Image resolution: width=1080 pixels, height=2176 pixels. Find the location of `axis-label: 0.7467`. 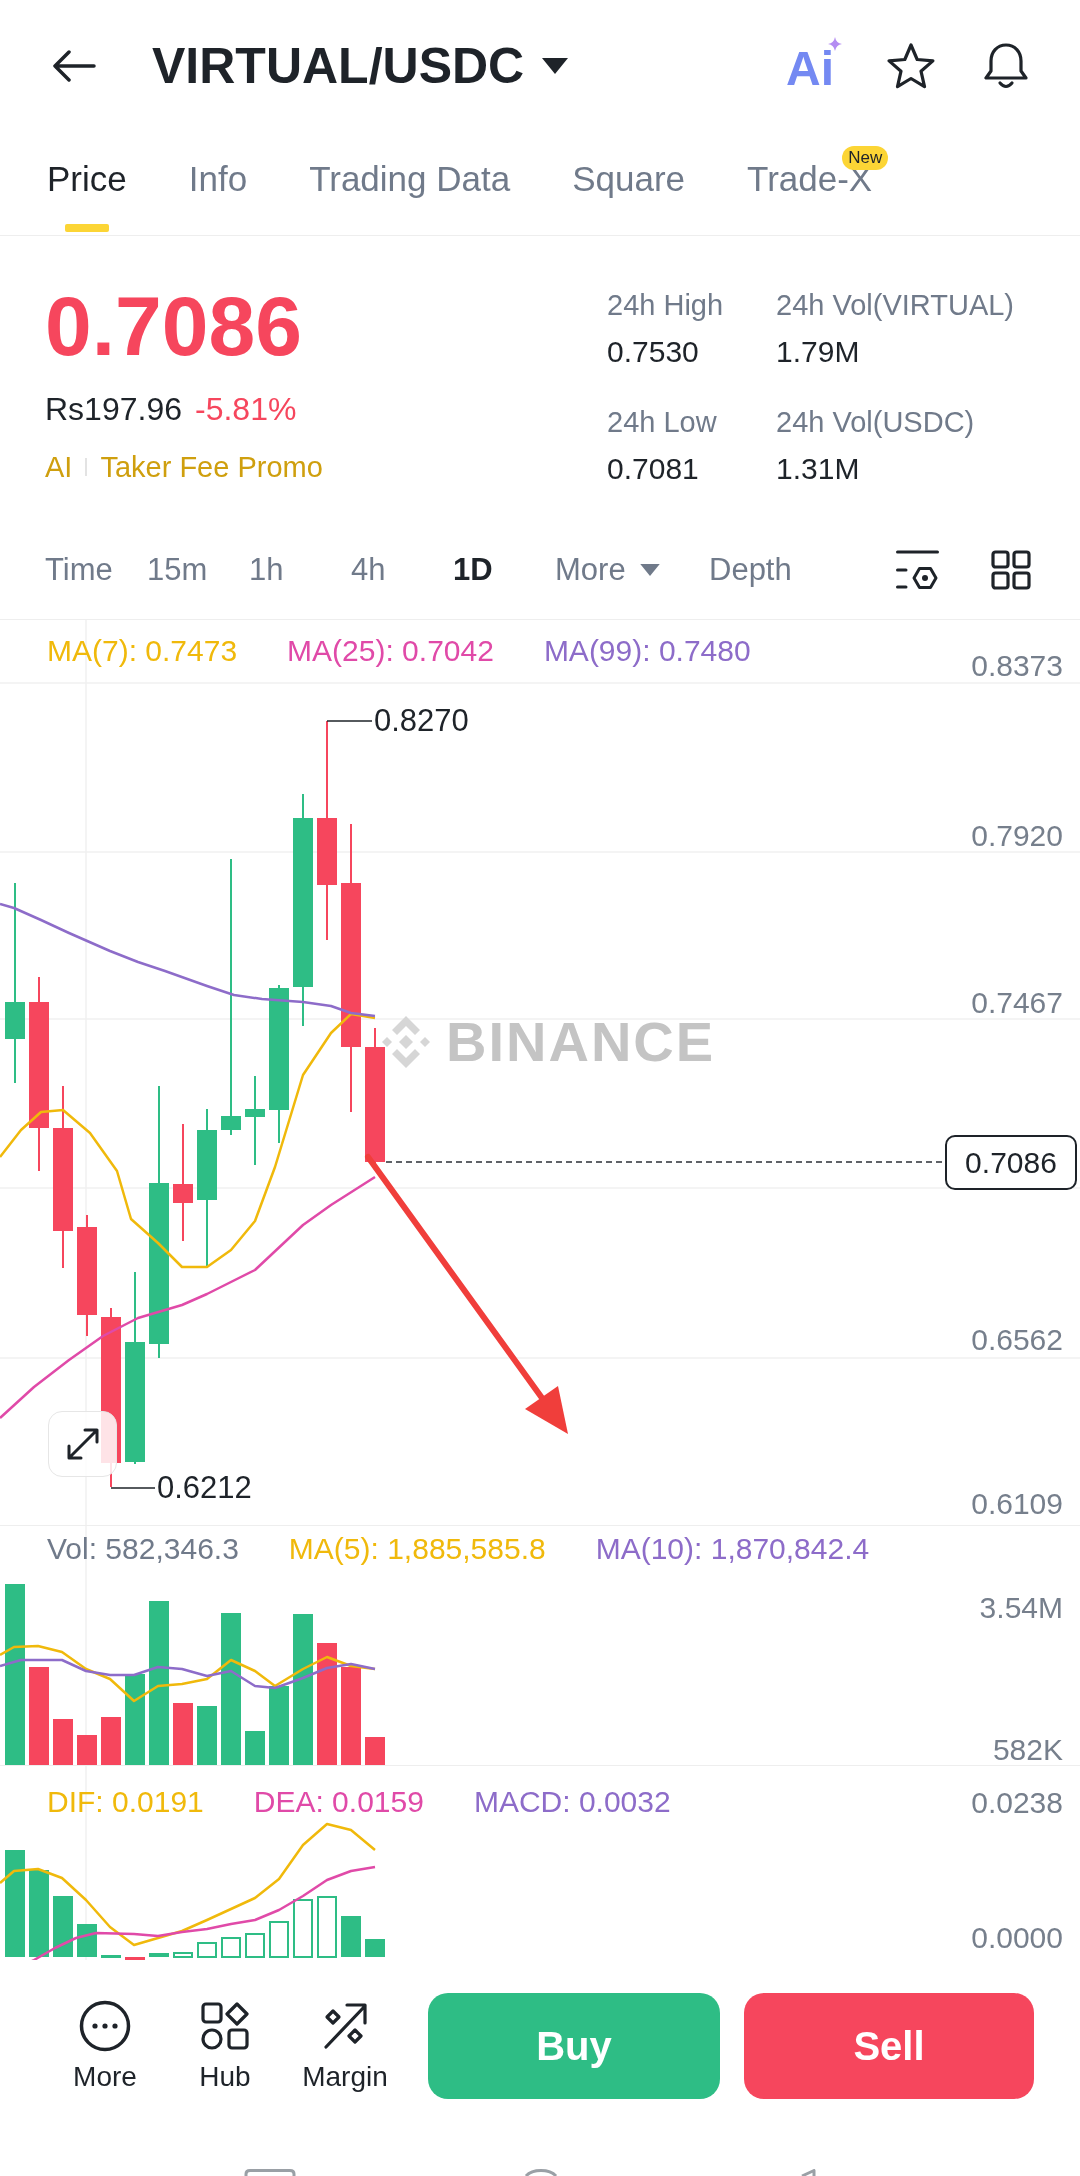

axis-label: 0.7467 is located at coordinates (1017, 1003).